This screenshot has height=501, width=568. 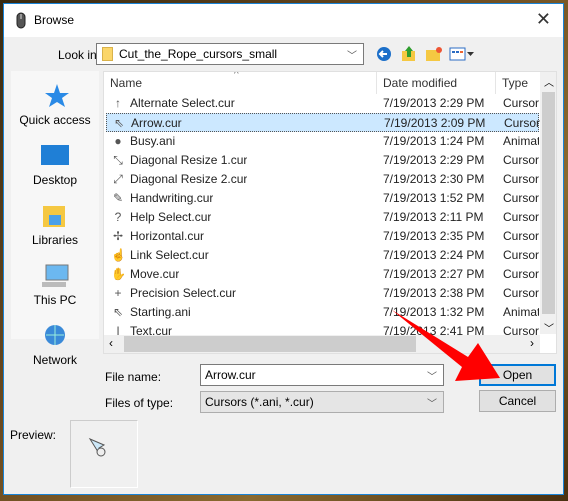 I want to click on file-type-select: Cursors (*.ani, *.cur) ﹀, so click(x=322, y=402).